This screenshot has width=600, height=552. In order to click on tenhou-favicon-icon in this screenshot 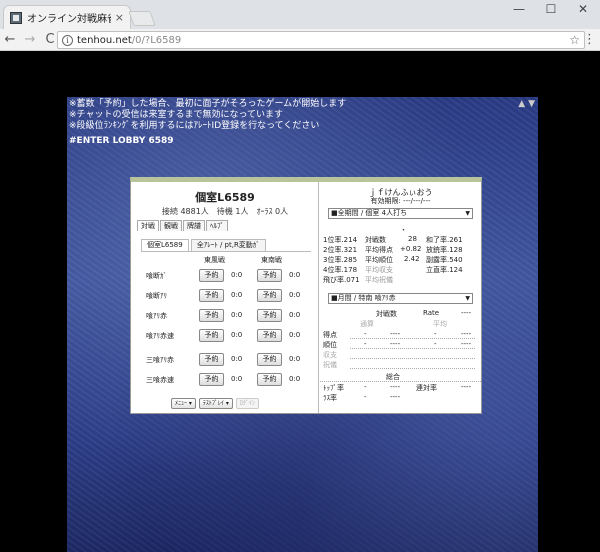, I will do `click(16, 17)`.